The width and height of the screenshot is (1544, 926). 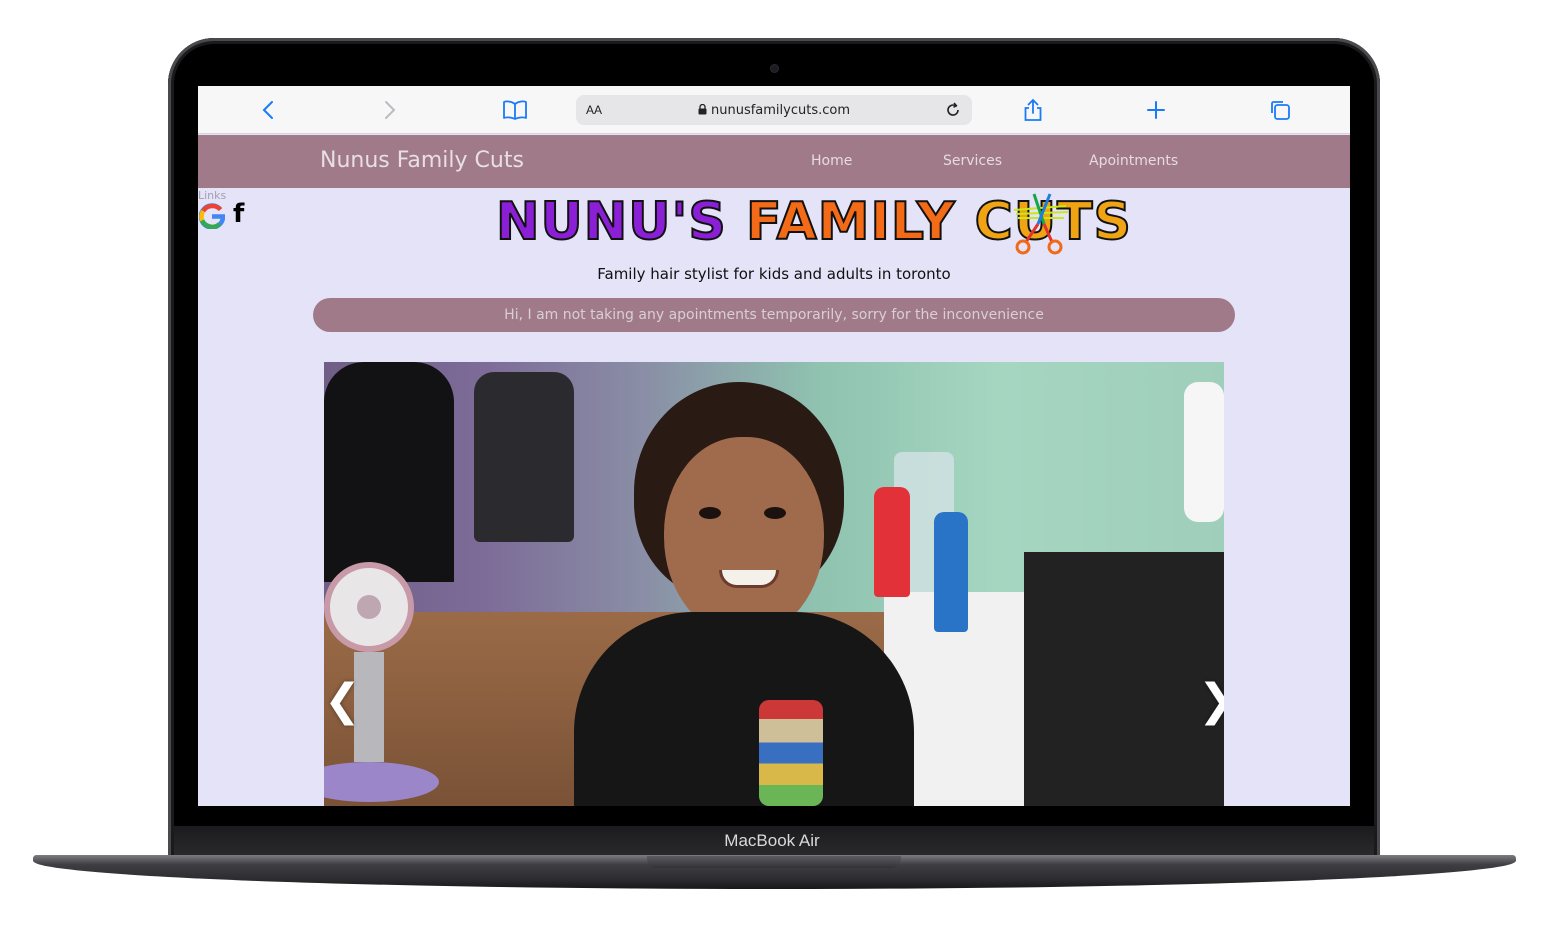 I want to click on site-logo: NUNU'S FAMILY CUTS, so click(x=813, y=224).